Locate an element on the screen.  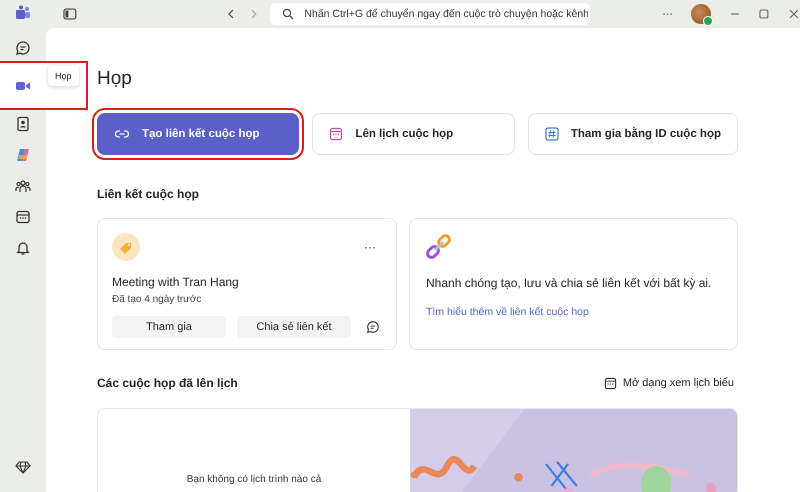
search-field: Nhấn Ctrl+G để chuyển ngay đến cuộc trò chuyện hoặc kênh is located at coordinates (430, 14).